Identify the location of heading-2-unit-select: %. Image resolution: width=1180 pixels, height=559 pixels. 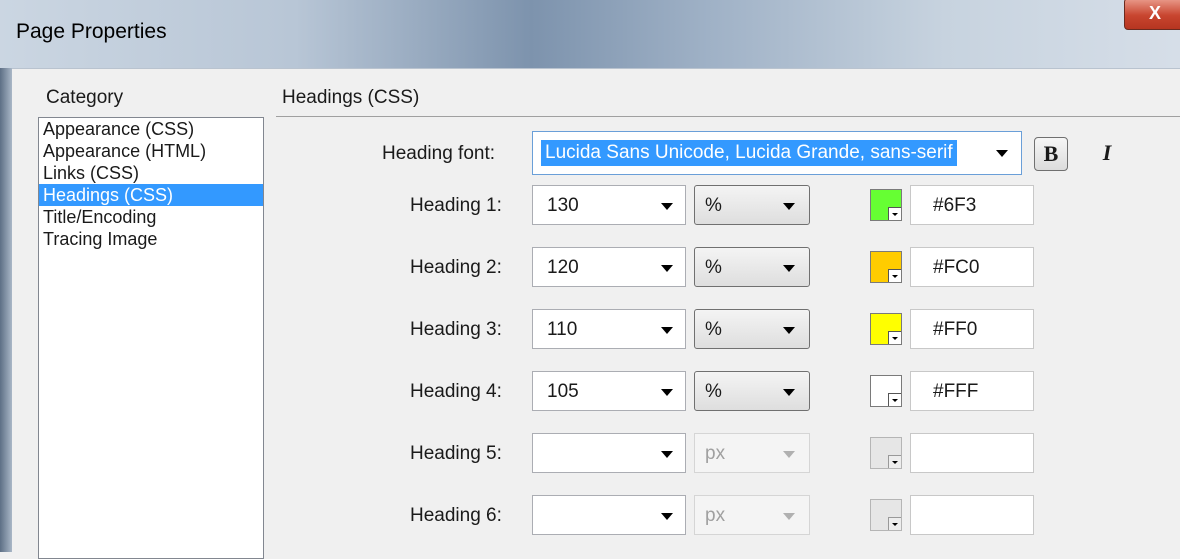
(752, 267).